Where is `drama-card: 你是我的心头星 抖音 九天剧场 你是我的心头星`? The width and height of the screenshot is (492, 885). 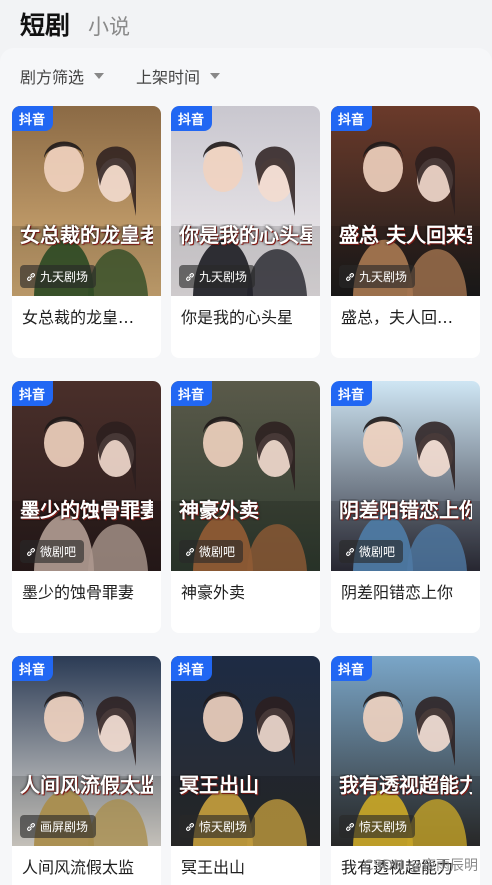
drama-card: 你是我的心头星 抖音 九天剧场 你是我的心头星 is located at coordinates (245, 232).